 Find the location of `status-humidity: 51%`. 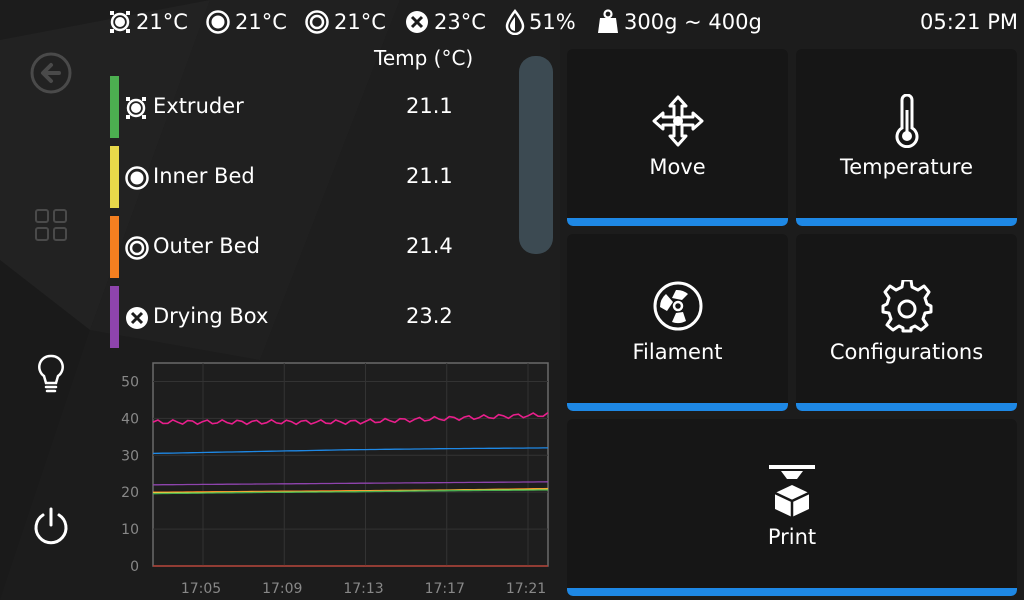

status-humidity: 51% is located at coordinates (540, 22).